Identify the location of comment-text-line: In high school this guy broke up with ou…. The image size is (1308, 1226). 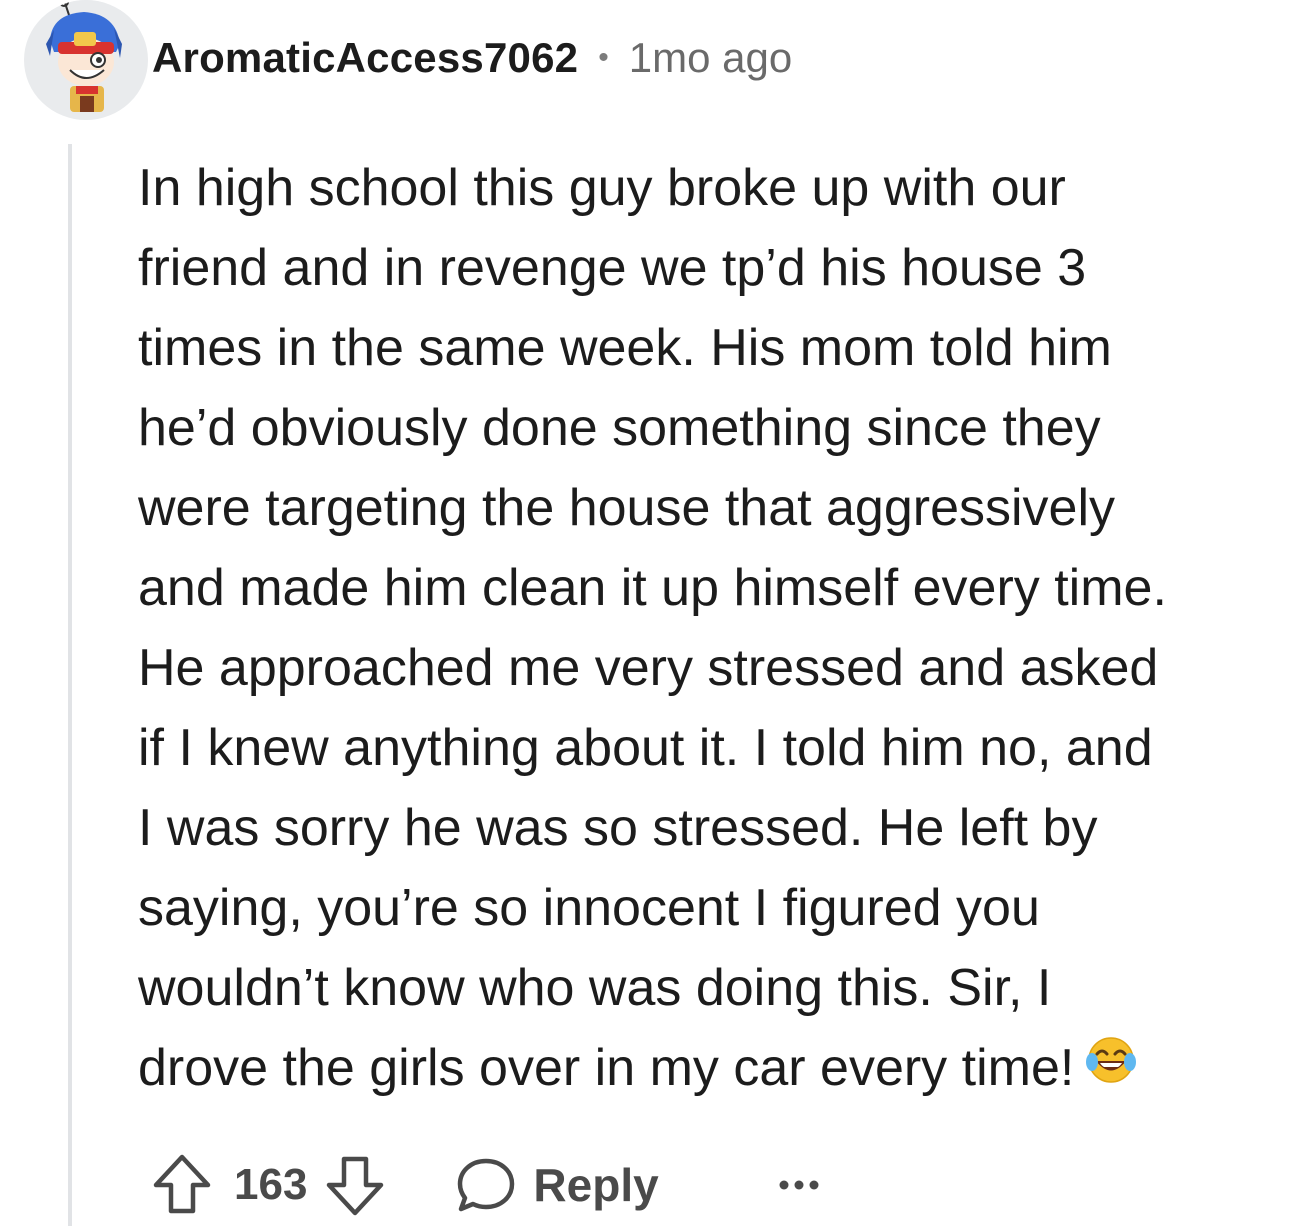
(602, 188).